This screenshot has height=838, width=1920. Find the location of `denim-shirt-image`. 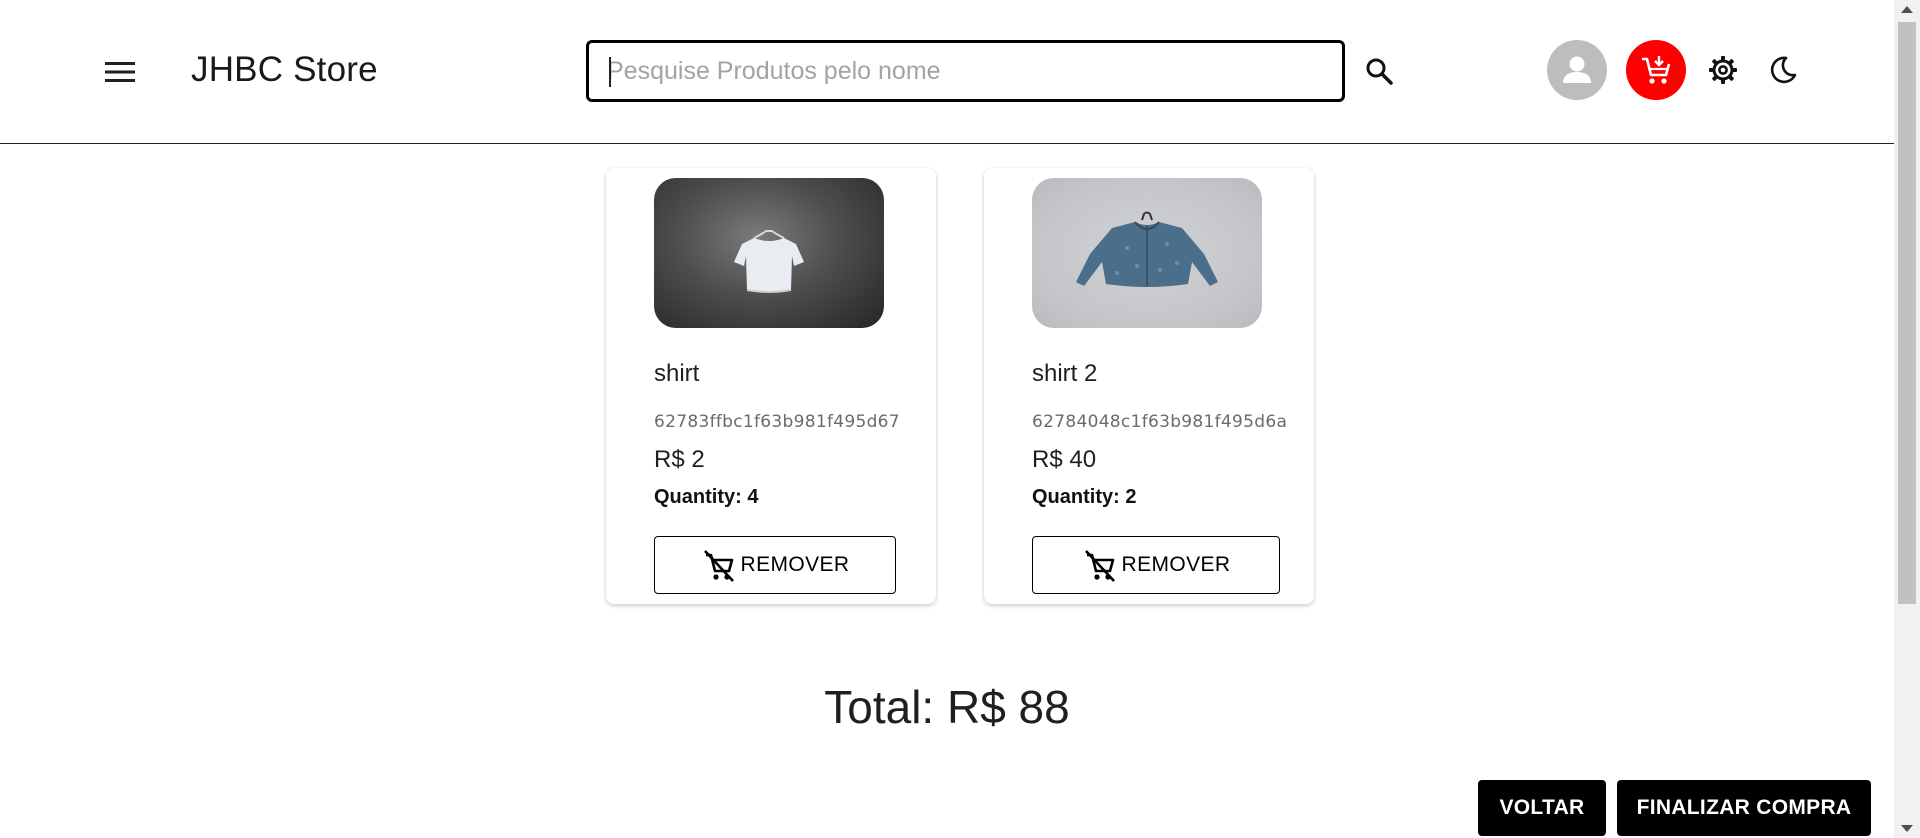

denim-shirt-image is located at coordinates (1147, 249).